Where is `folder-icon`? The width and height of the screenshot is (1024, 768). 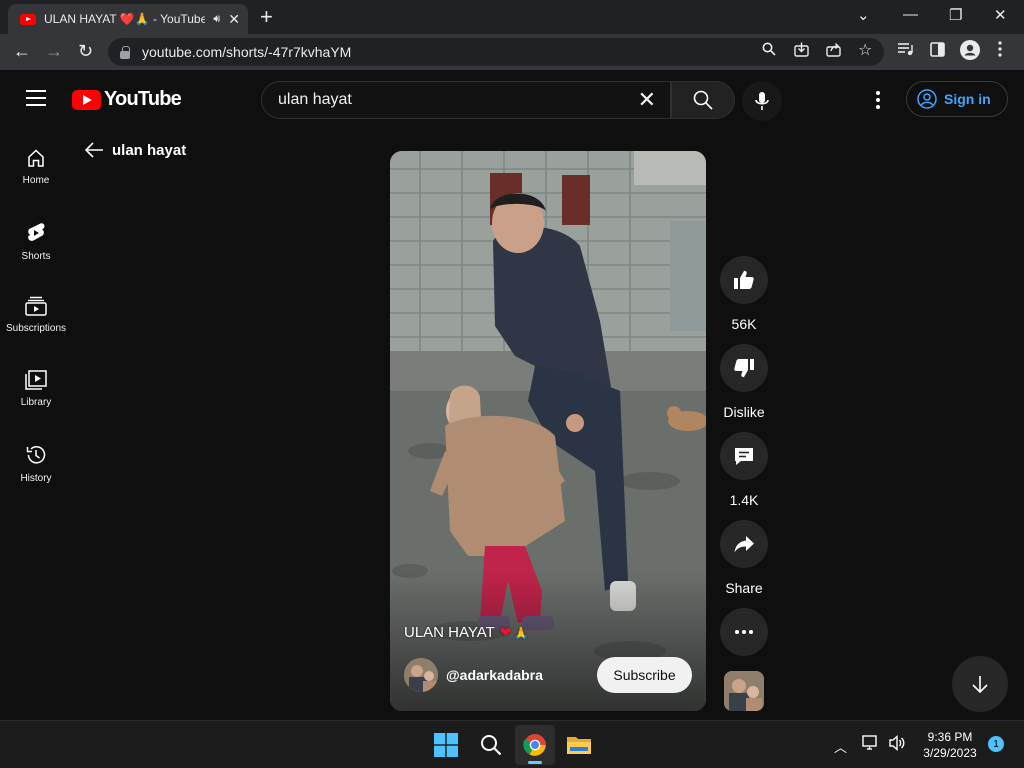 folder-icon is located at coordinates (579, 745).